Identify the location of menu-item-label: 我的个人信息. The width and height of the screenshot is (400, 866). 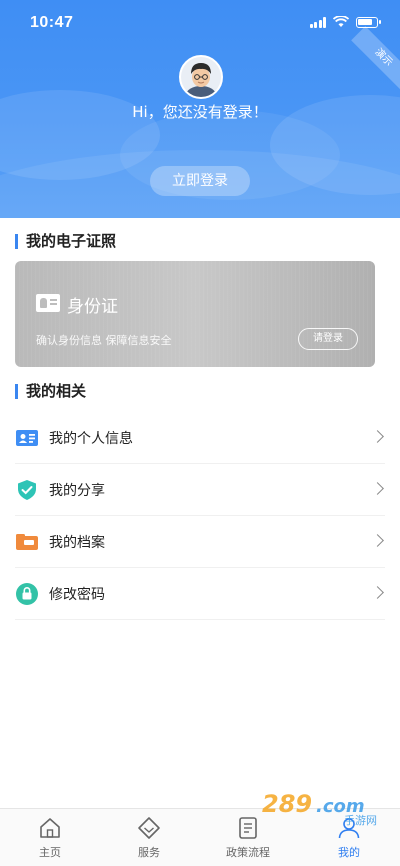
(91, 438).